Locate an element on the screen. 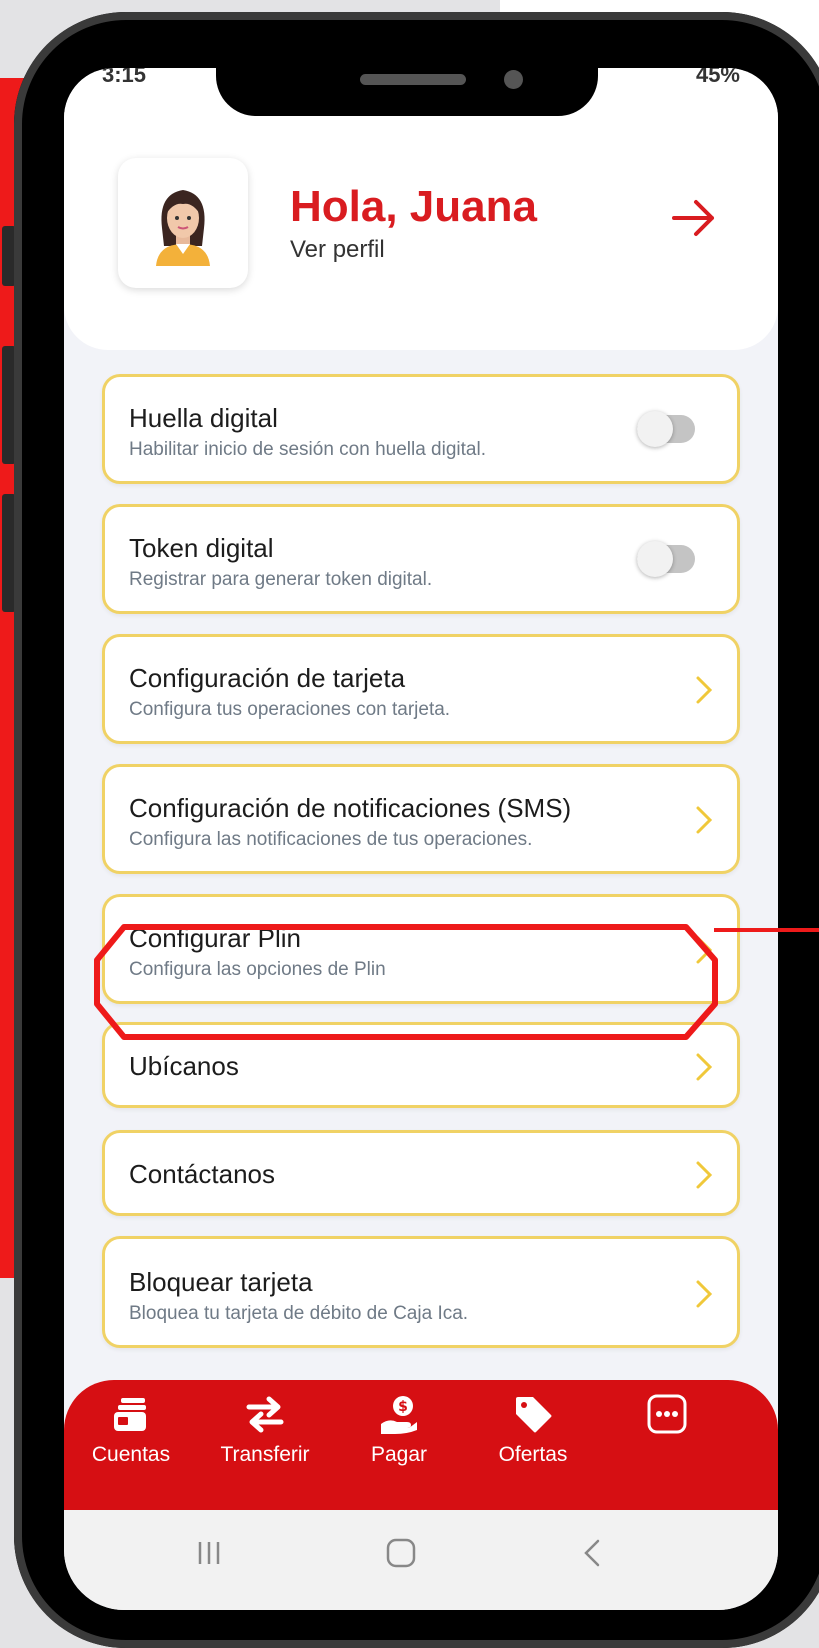  front-camera is located at coordinates (513, 79).